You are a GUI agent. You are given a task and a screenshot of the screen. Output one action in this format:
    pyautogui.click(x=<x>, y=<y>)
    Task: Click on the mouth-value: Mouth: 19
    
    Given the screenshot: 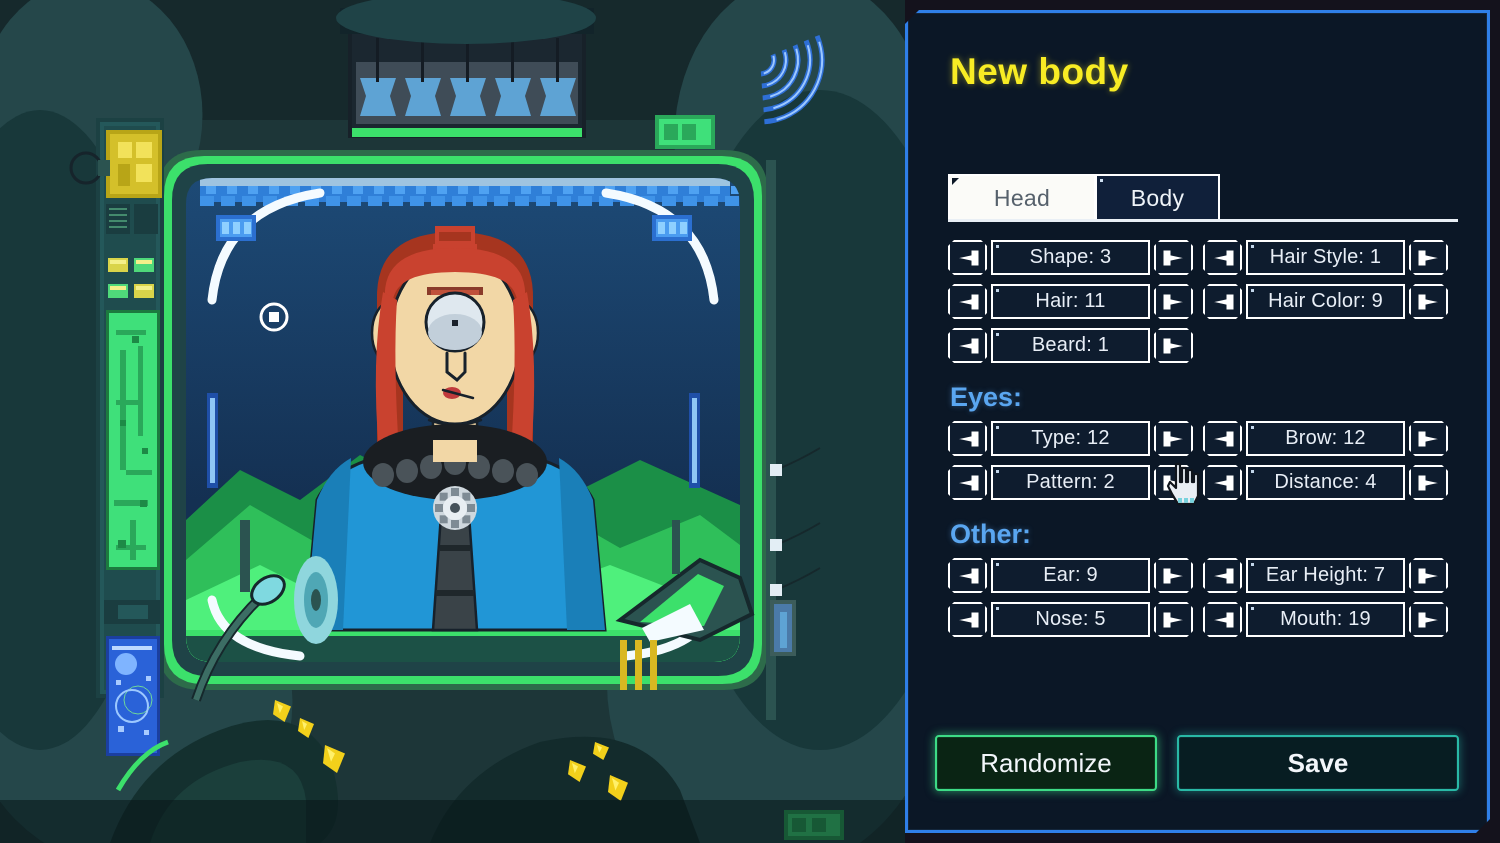 What is the action you would take?
    pyautogui.click(x=1325, y=619)
    